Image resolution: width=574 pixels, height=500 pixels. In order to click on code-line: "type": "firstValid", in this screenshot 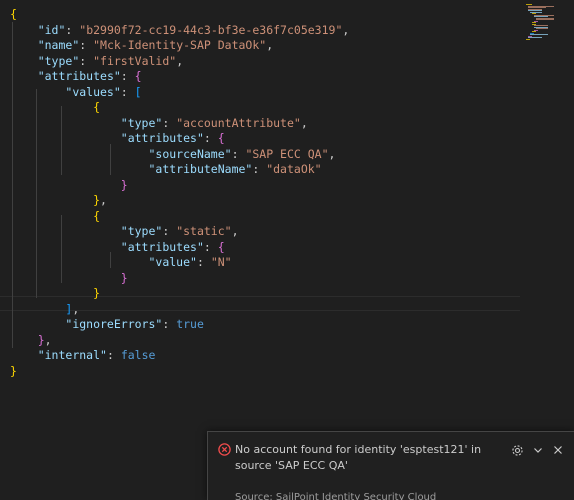, I will do `click(96, 61)`.